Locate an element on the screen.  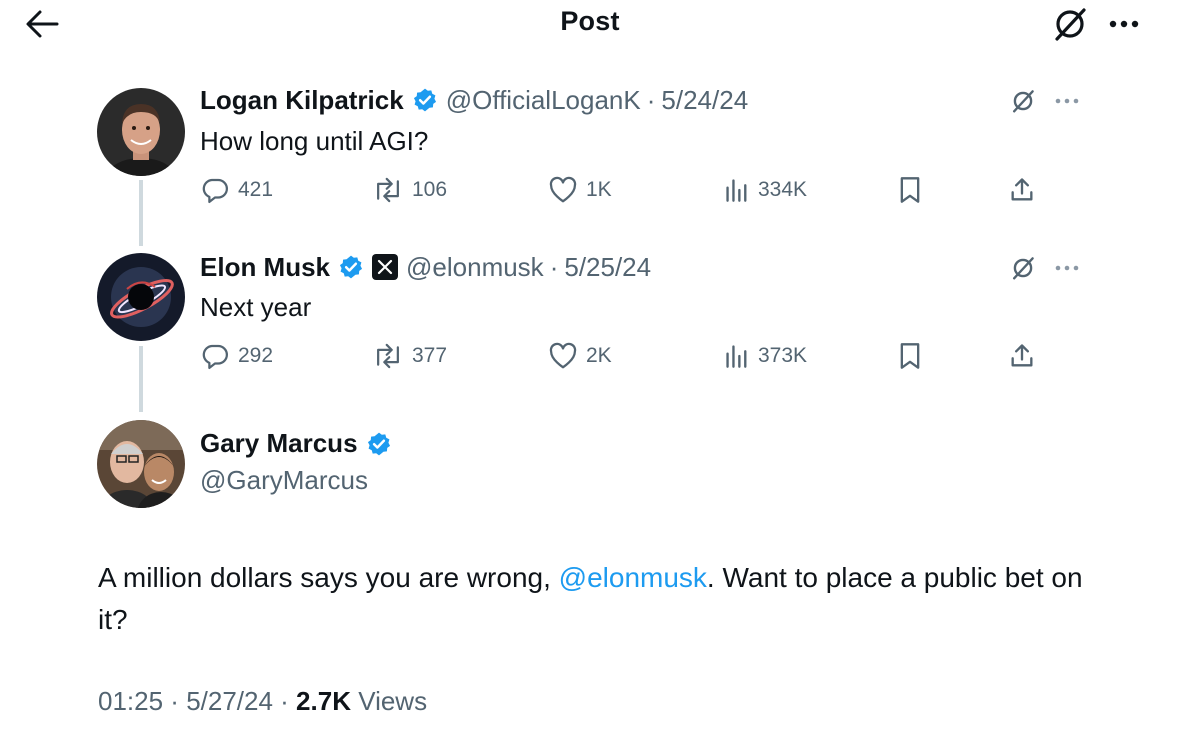
views-button: 373K is located at coordinates (765, 356).